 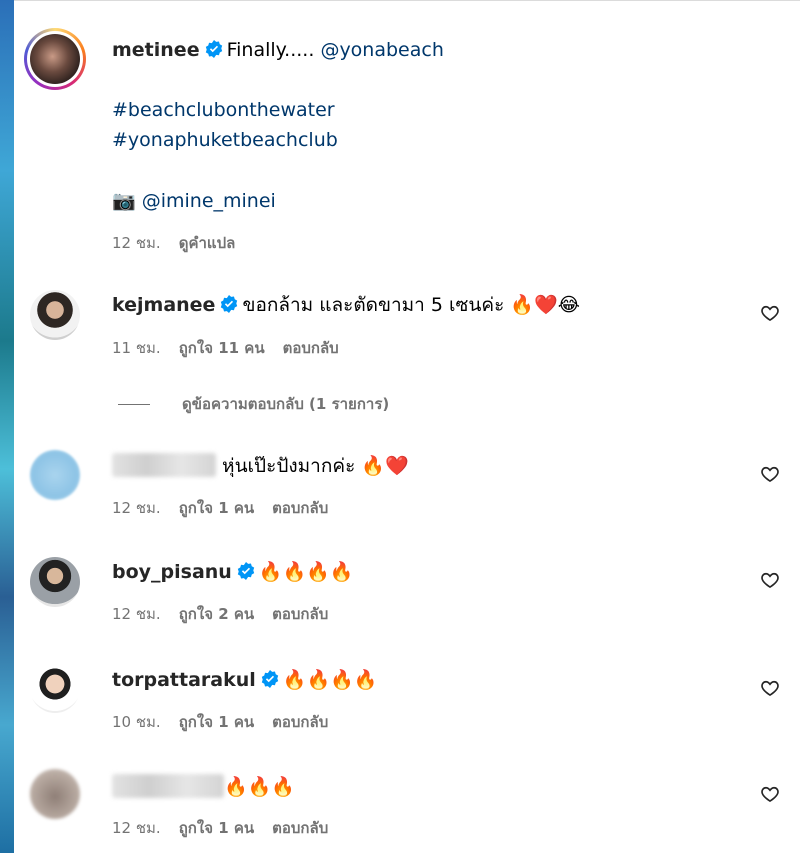 I want to click on comment-text: หุ่นเป๊ะปังมากค่ะ, so click(x=289, y=466).